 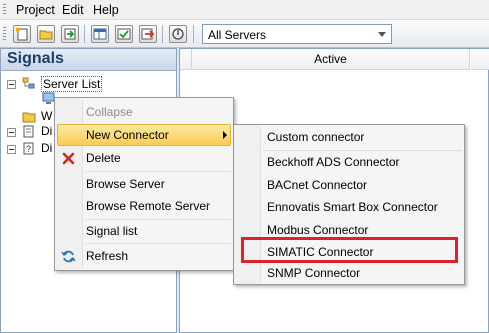 I want to click on menu-edit: Edit, so click(x=73, y=10).